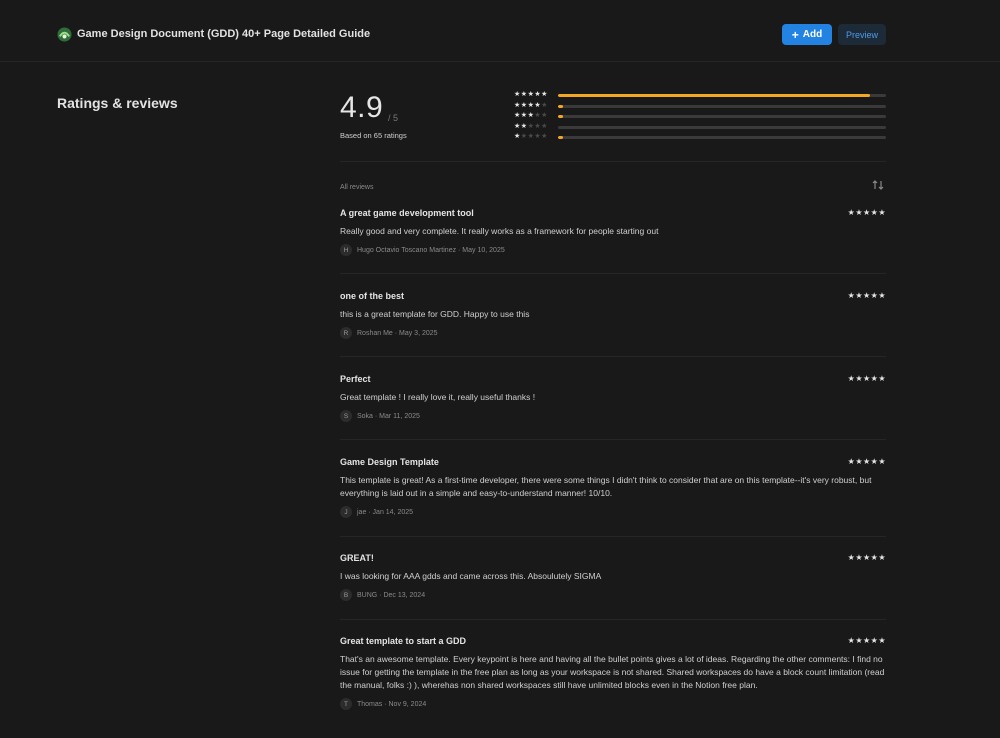 This screenshot has width=1000, height=738. I want to click on review-meta: B BUNG · Dec 13, 2024, so click(613, 595).